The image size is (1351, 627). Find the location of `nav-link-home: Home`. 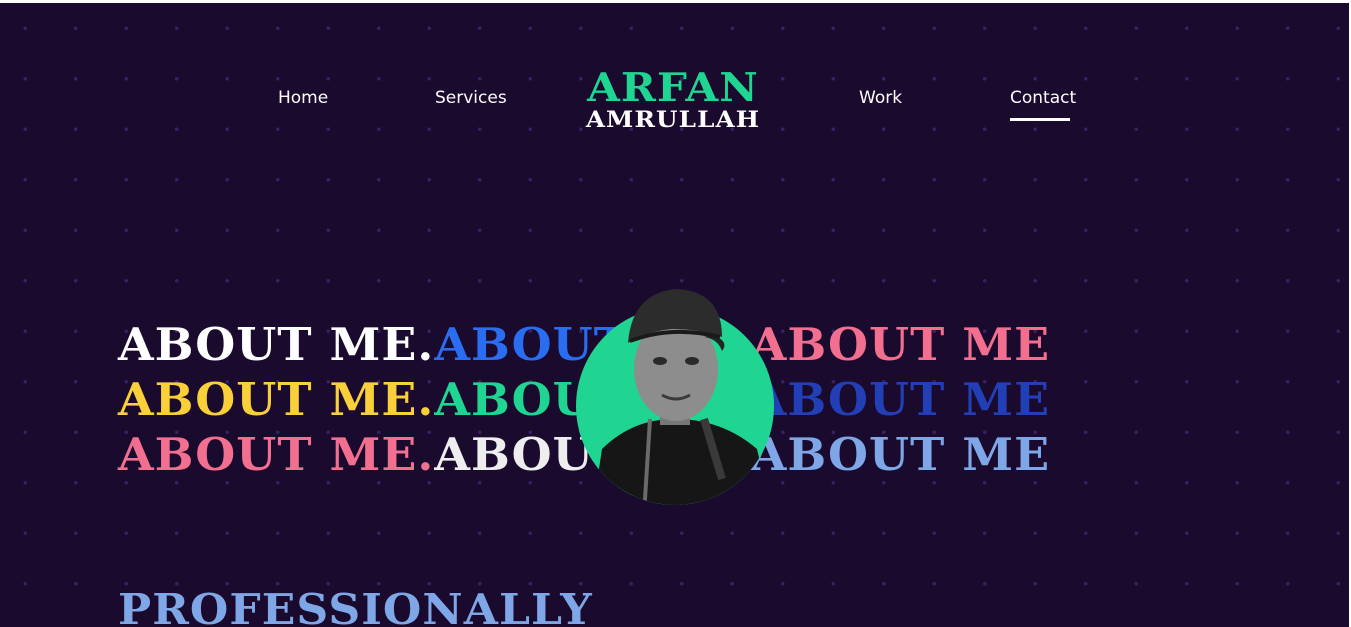

nav-link-home: Home is located at coordinates (303, 98).